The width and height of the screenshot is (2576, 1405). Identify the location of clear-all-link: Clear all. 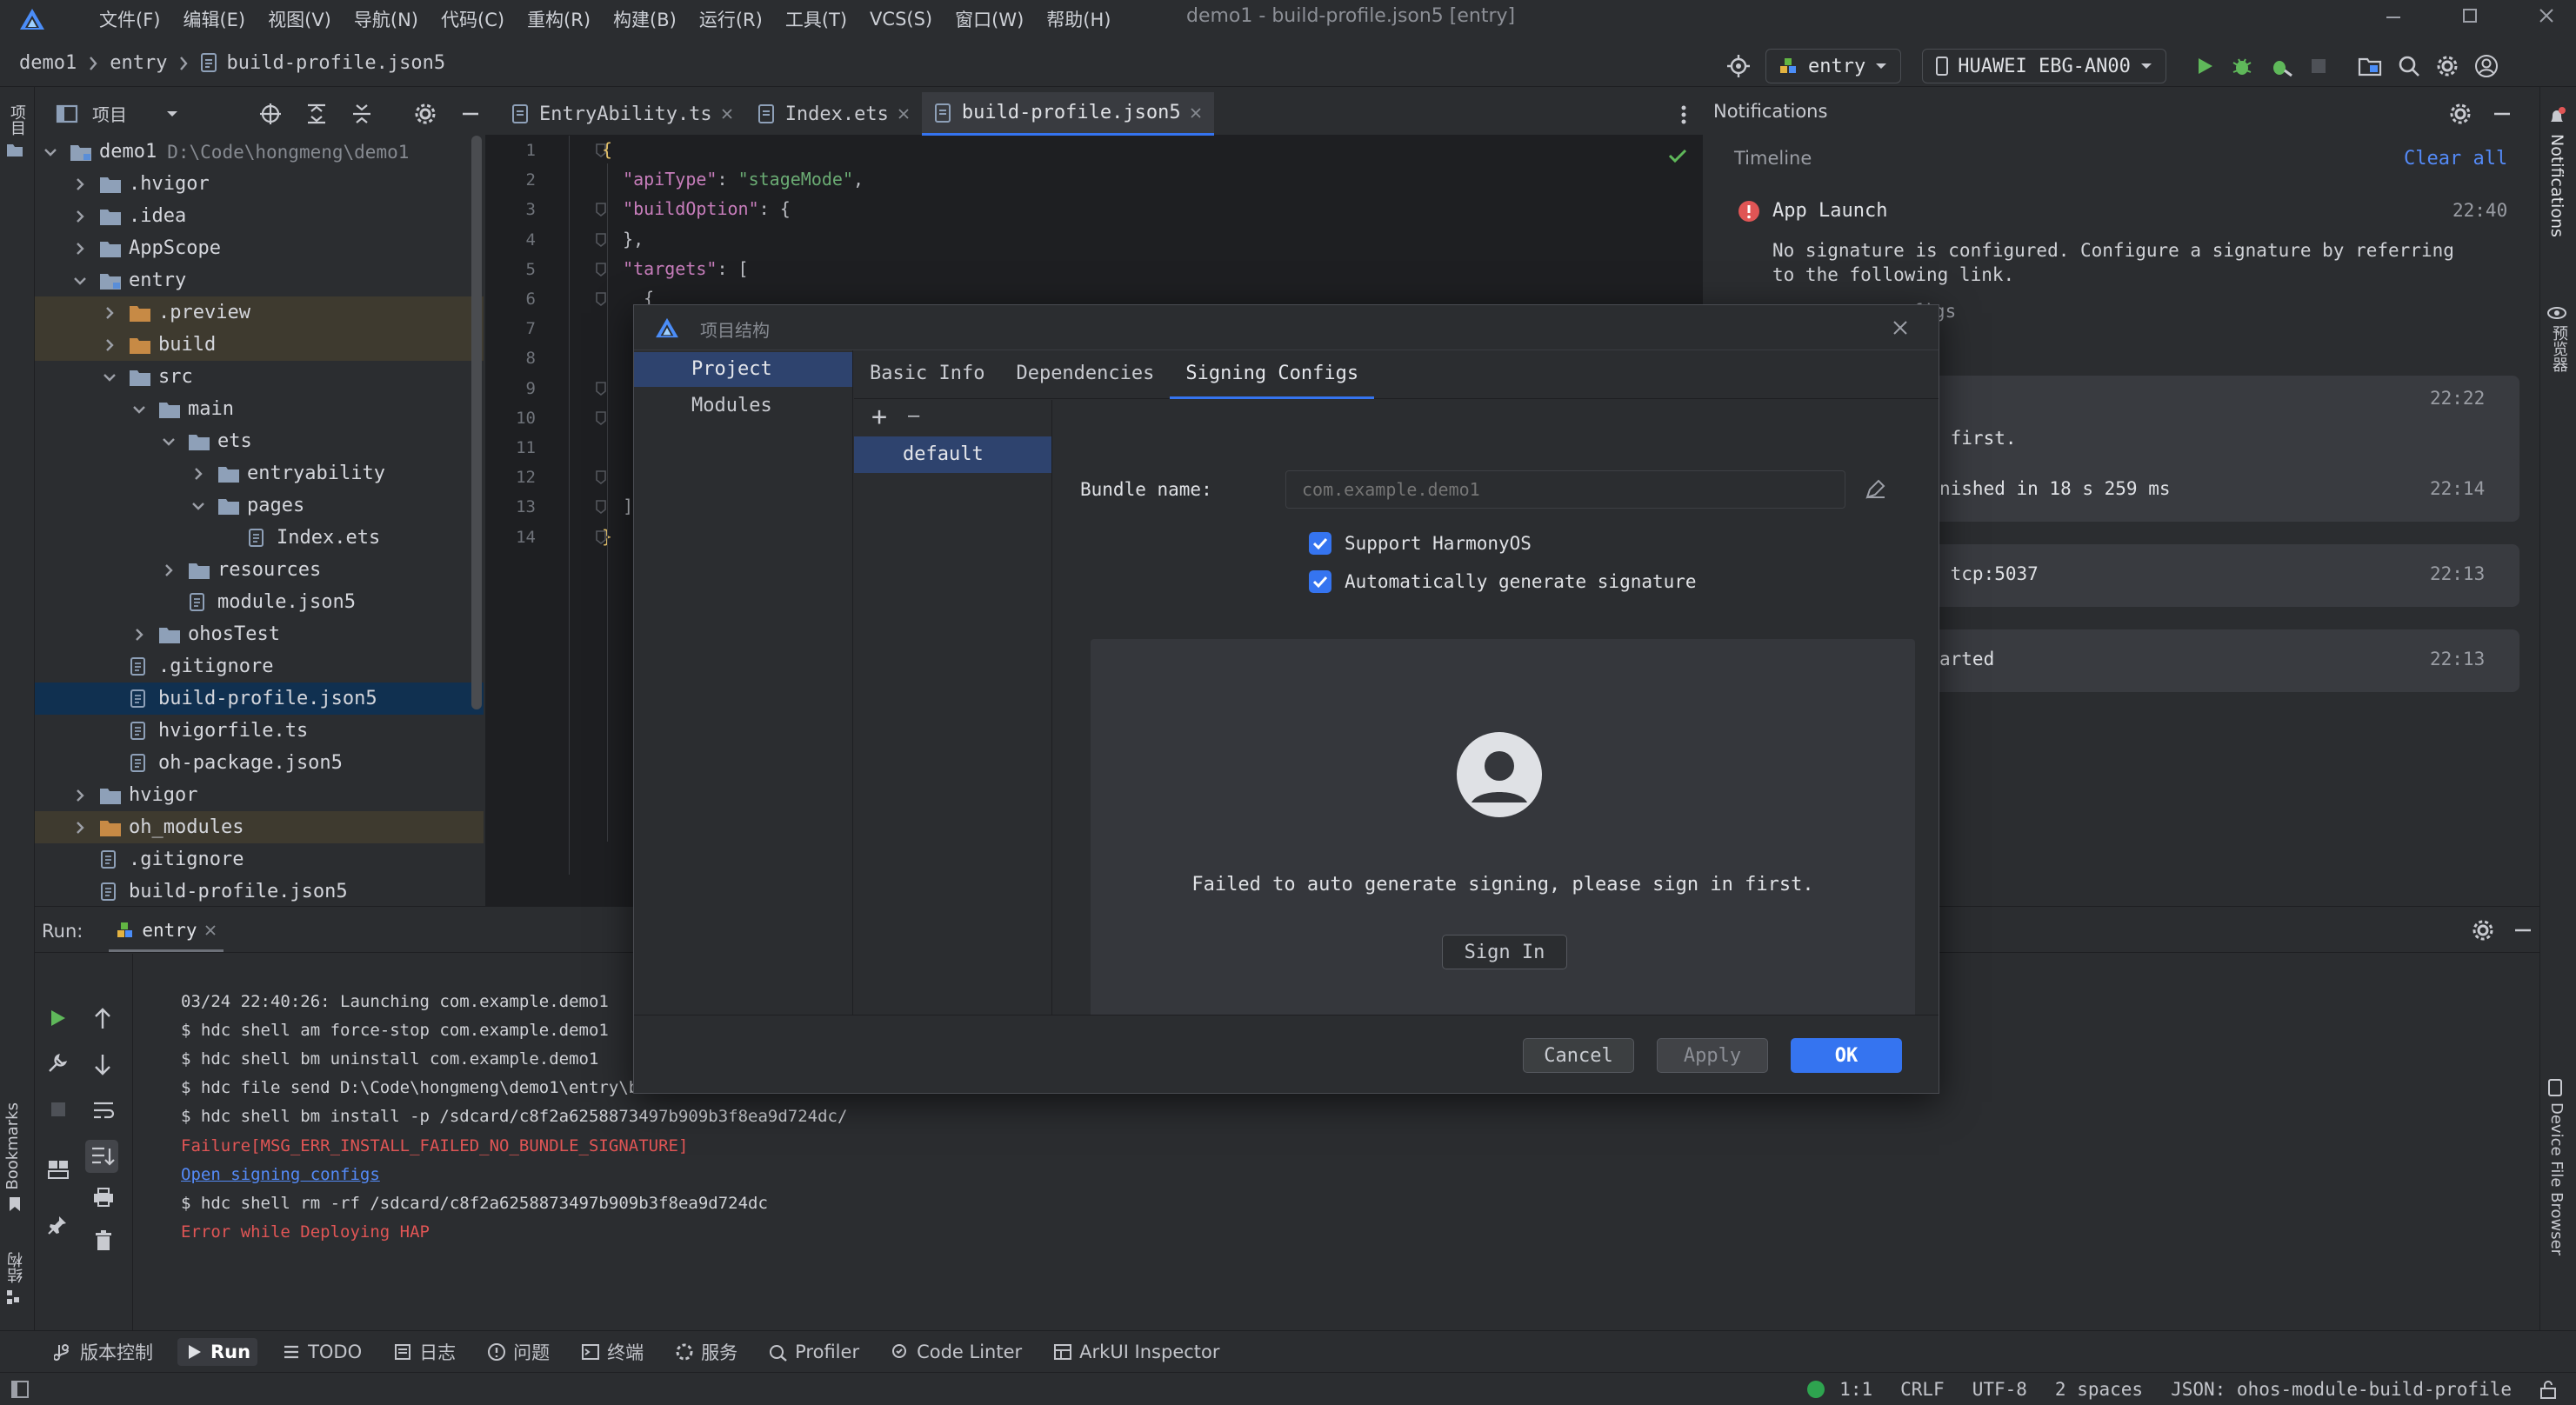
(2455, 159).